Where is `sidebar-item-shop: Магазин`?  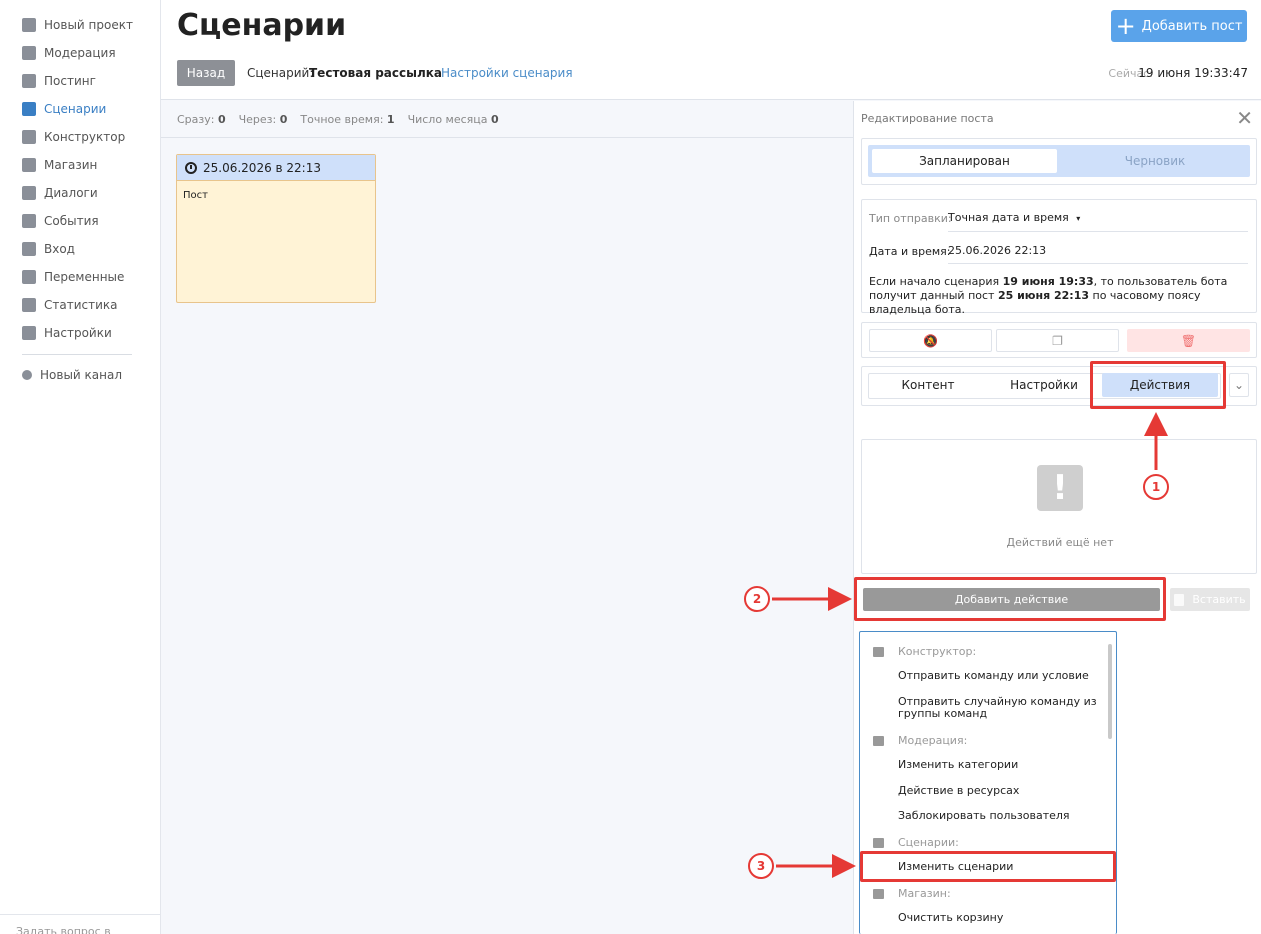
sidebar-item-shop: Магазин is located at coordinates (59, 165).